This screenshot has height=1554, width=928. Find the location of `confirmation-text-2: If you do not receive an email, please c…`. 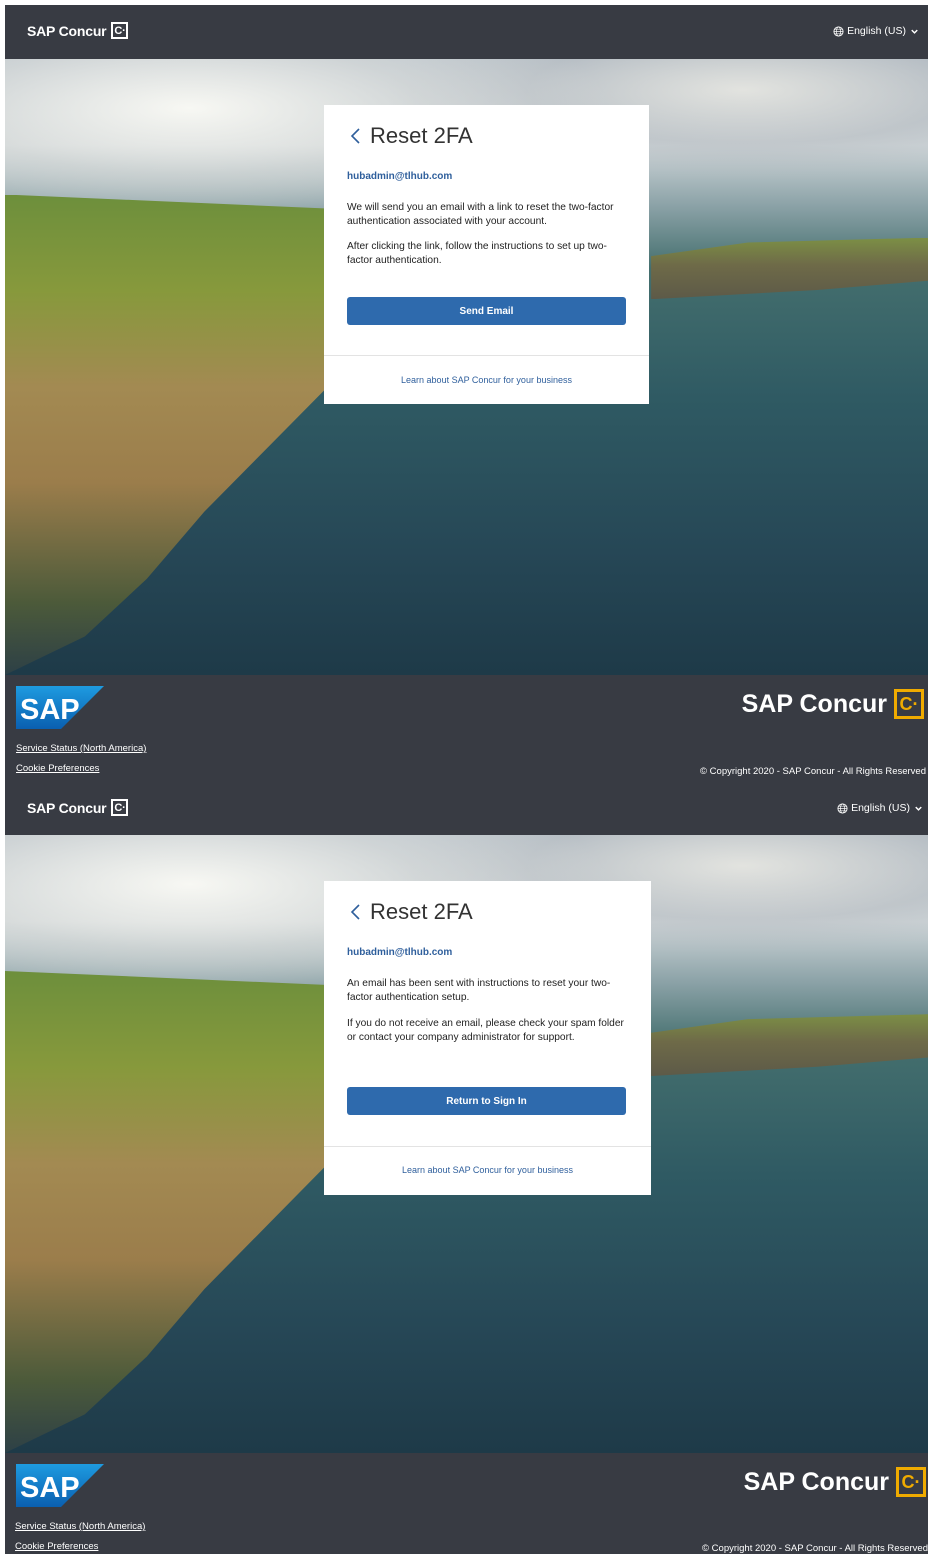

confirmation-text-2: If you do not receive an email, please c… is located at coordinates (485, 1030).